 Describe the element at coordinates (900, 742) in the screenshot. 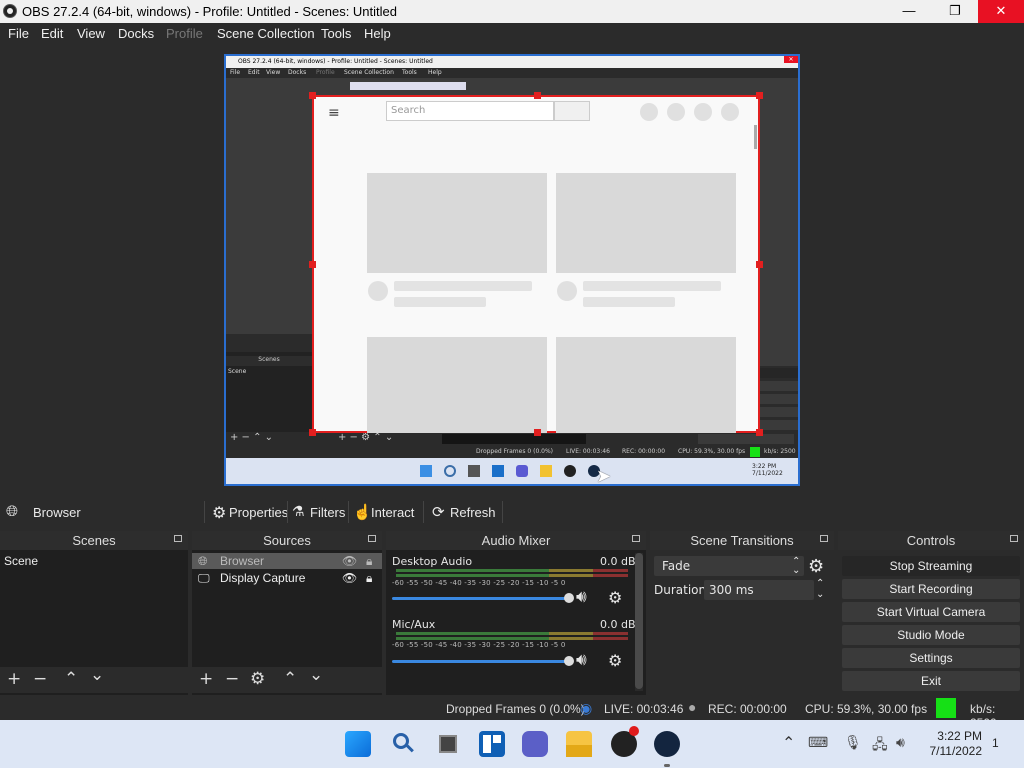

I see `volume-icon: 🔊︎` at that location.